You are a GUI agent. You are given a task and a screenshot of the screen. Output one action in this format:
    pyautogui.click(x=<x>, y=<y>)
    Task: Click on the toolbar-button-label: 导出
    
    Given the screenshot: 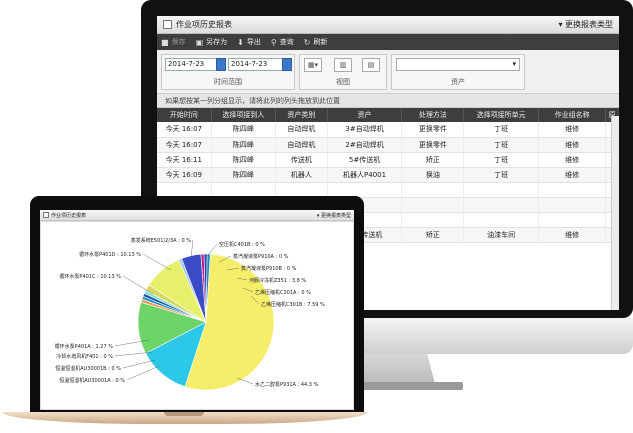 What is the action you would take?
    pyautogui.click(x=253, y=42)
    